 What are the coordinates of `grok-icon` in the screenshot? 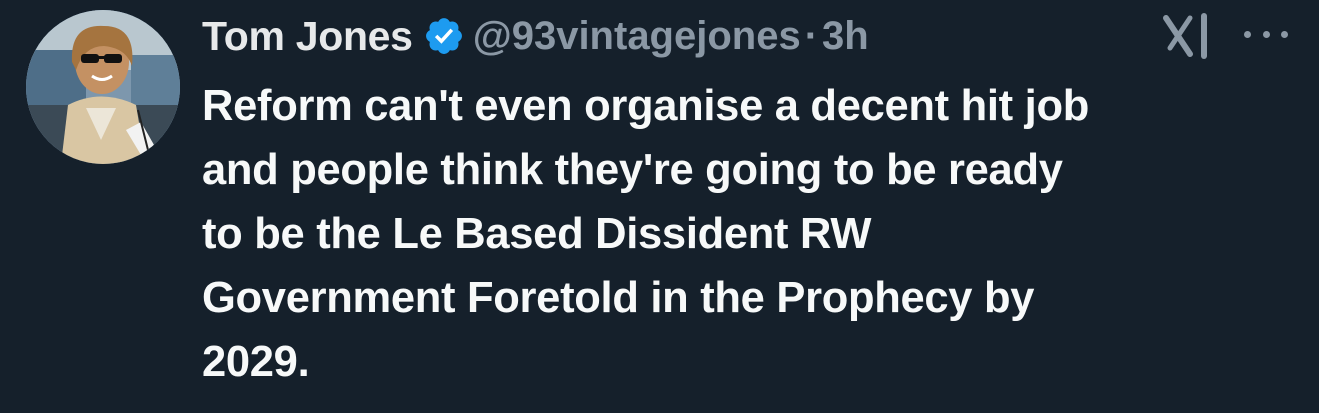 It's located at (1189, 36).